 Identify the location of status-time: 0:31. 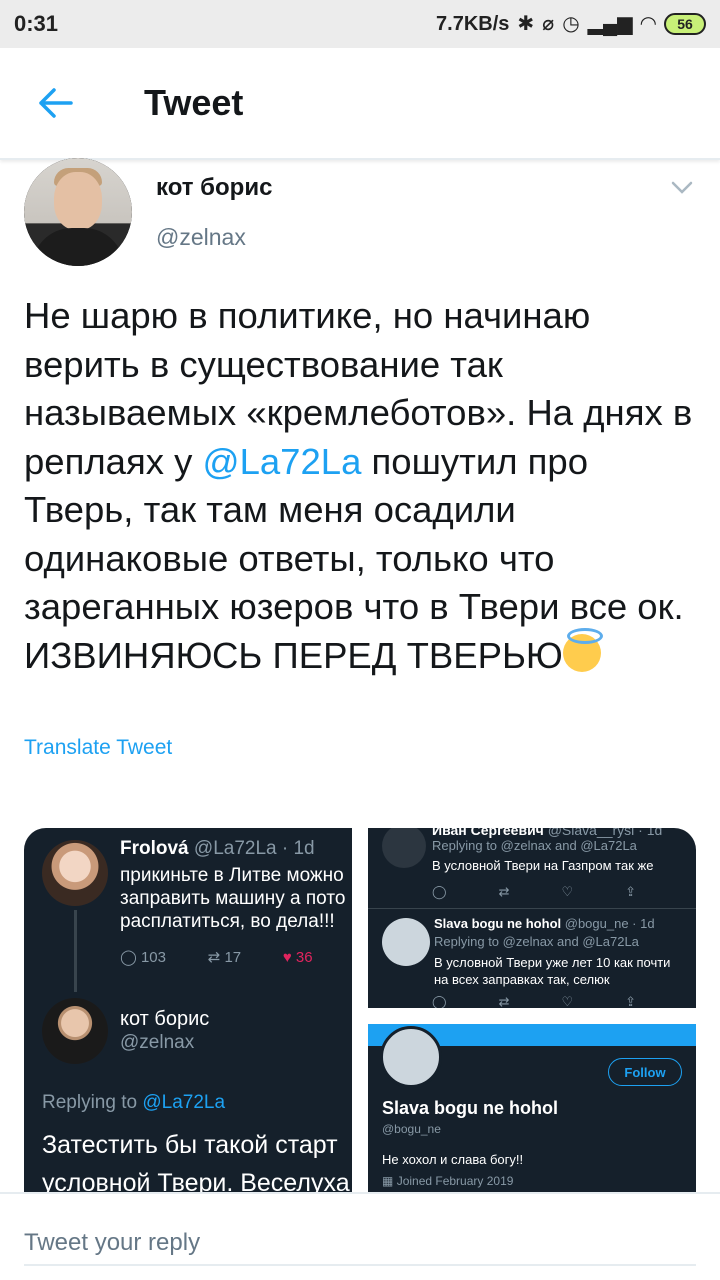
(36, 23).